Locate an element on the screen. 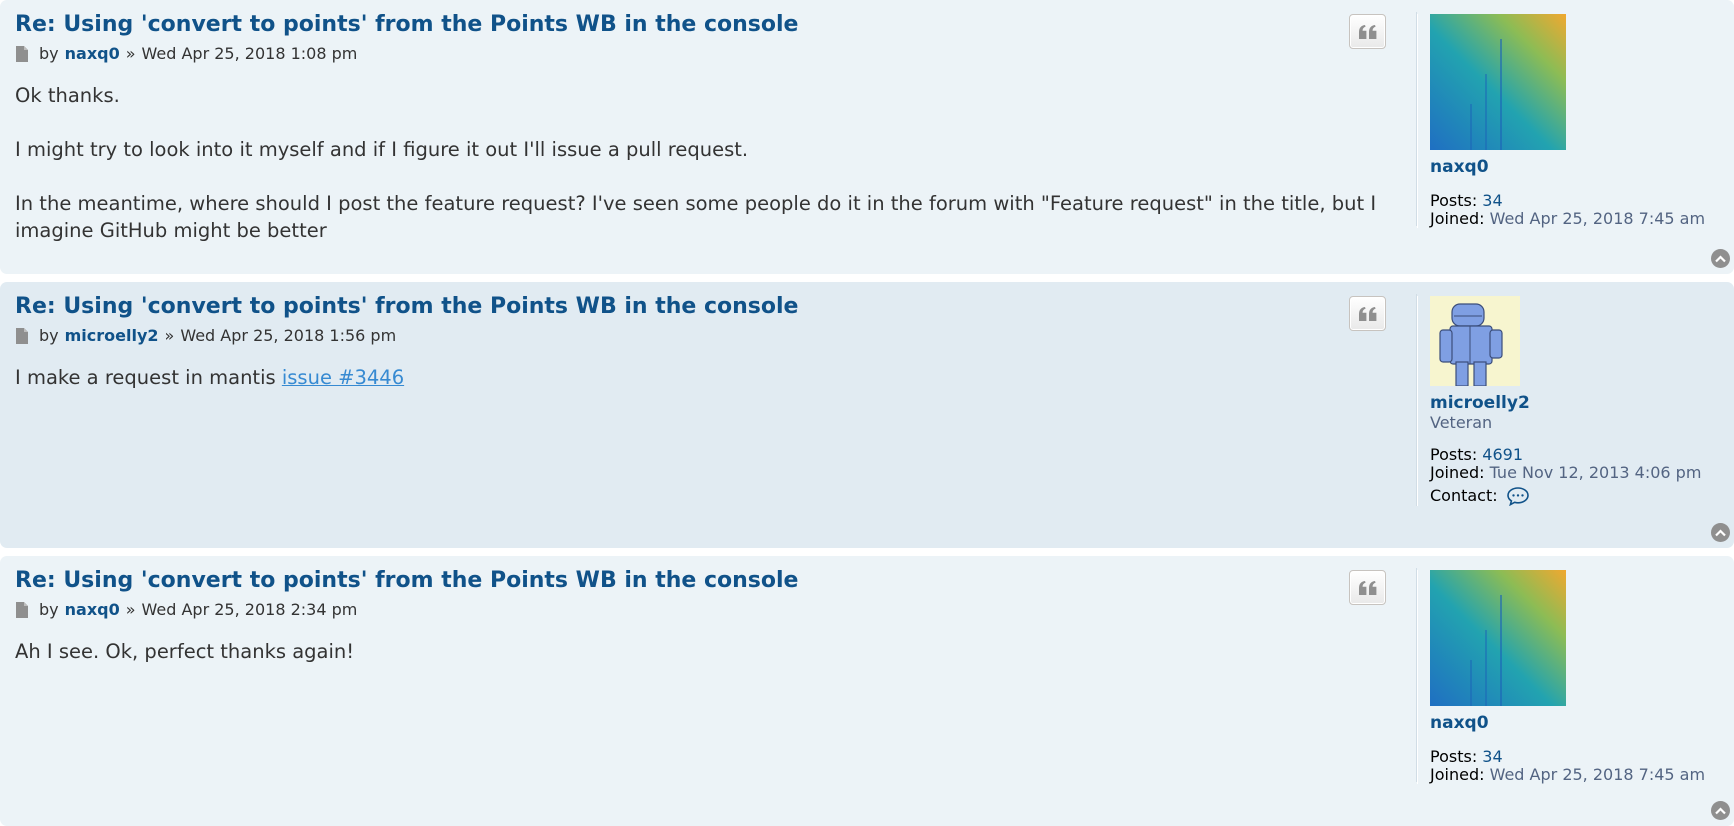  post-text: I make a request in mantis is located at coordinates (148, 377).